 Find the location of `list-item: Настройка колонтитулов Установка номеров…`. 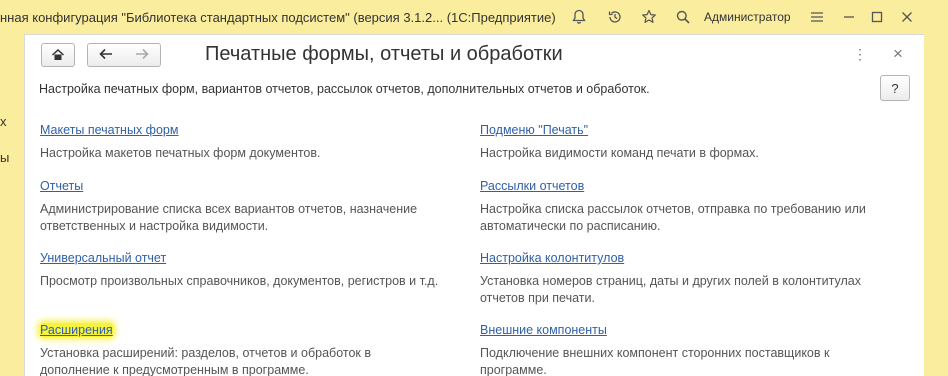

list-item: Настройка колонтитулов Установка номеров… is located at coordinates (690, 278).